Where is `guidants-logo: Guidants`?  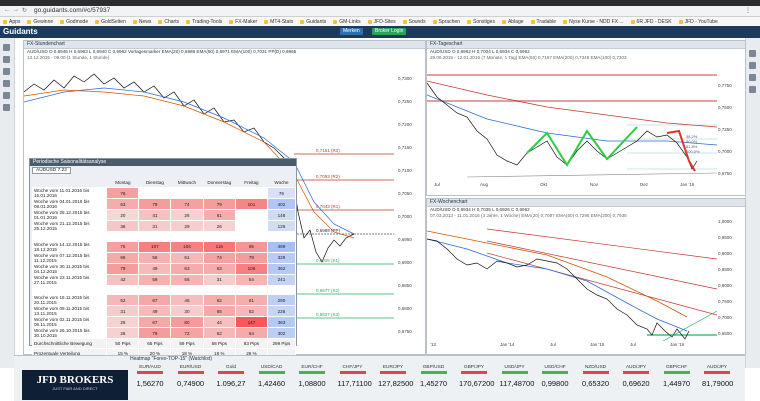
guidants-logo: Guidants is located at coordinates (20, 31).